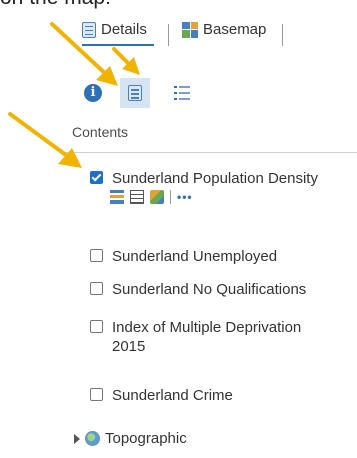 Image resolution: width=357 pixels, height=458 pixels. I want to click on tab-basemap: Basemap, so click(224, 29).